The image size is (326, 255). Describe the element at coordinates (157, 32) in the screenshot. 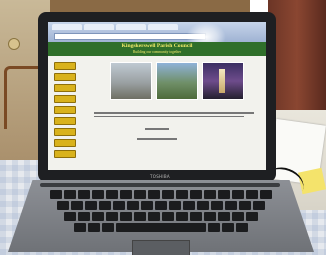

I see `browser-toolbar` at that location.